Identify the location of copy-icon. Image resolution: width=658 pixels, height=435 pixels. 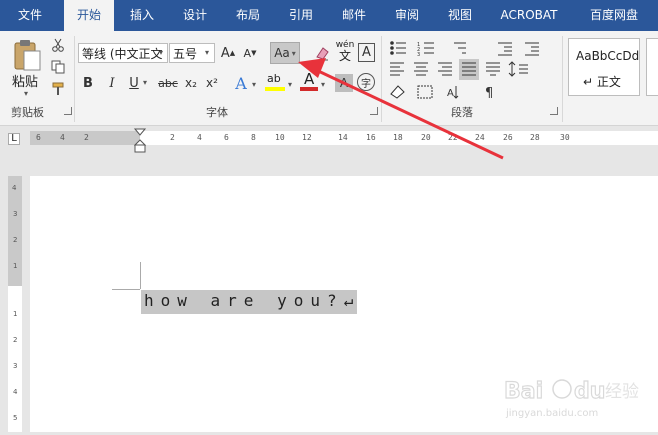
(58, 67).